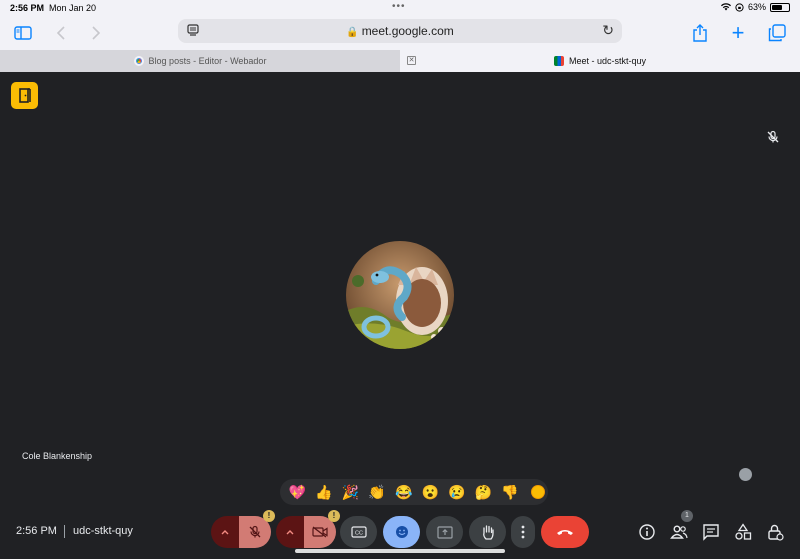 The width and height of the screenshot is (800, 559). I want to click on reload-icon: ↻, so click(608, 30).